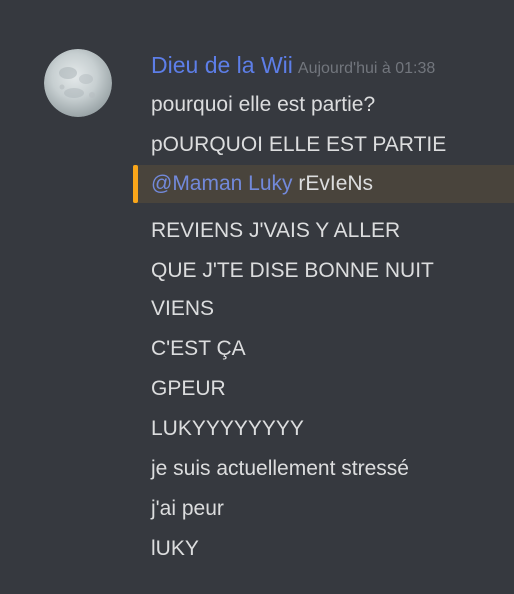  What do you see at coordinates (188, 388) in the screenshot?
I see `message-line: GPEUR` at bounding box center [188, 388].